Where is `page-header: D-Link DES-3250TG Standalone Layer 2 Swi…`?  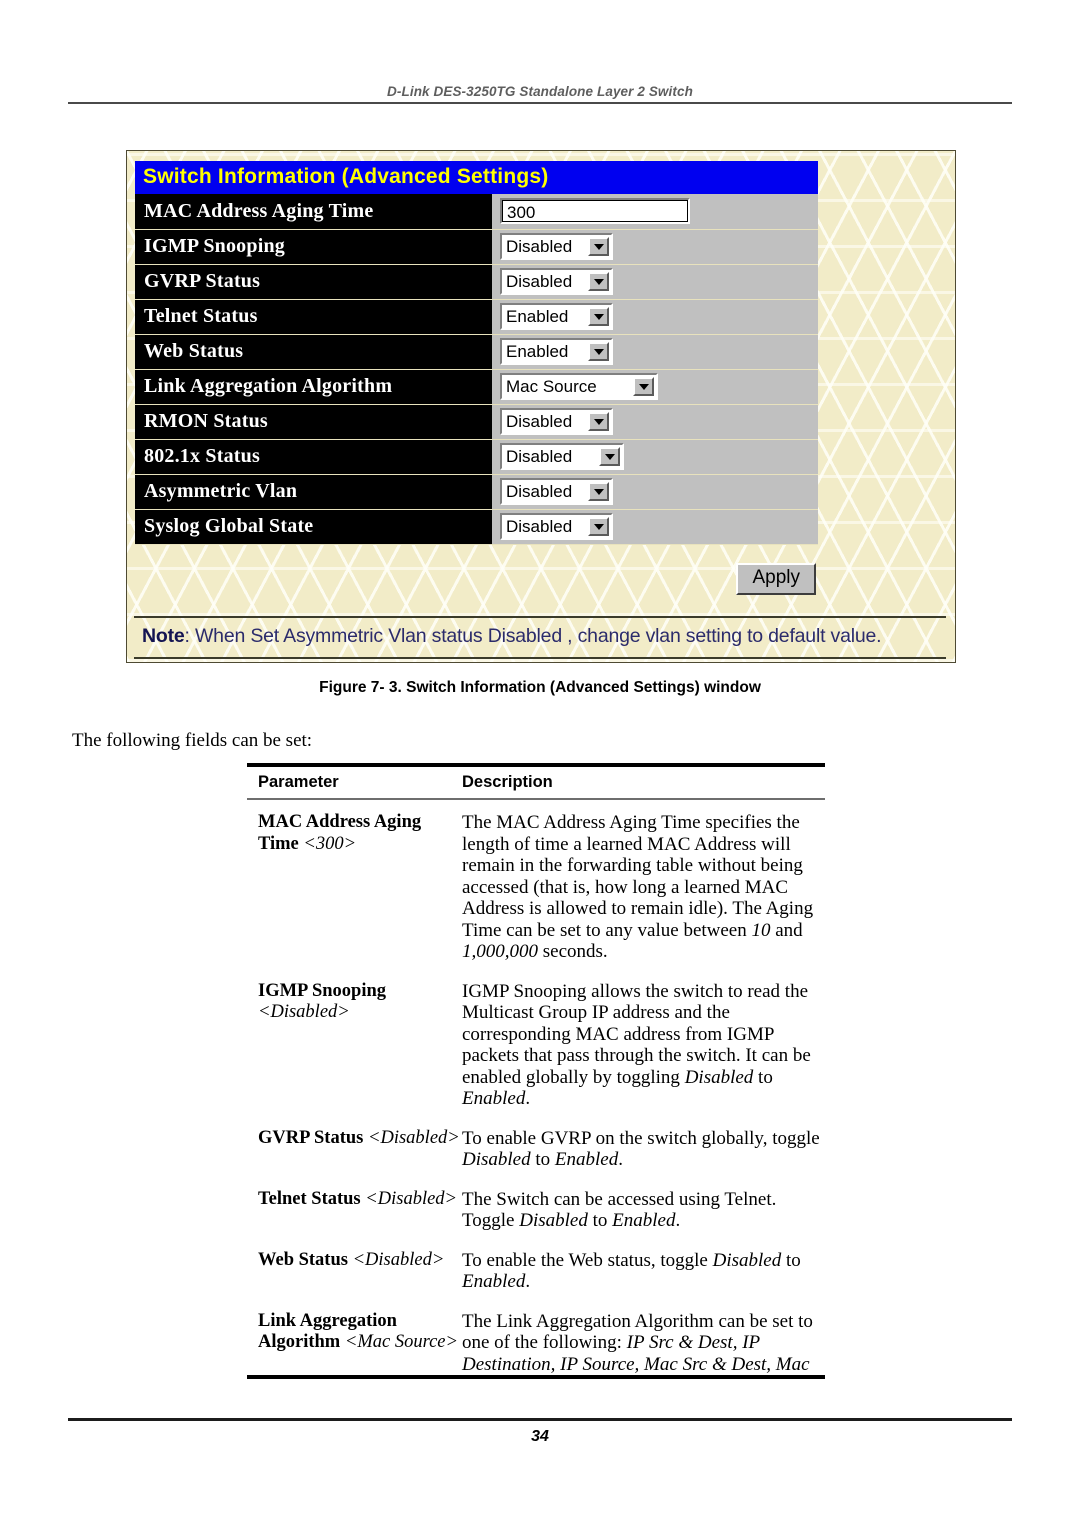
page-header: D-Link DES-3250TG Standalone Layer 2 Swi… is located at coordinates (540, 94).